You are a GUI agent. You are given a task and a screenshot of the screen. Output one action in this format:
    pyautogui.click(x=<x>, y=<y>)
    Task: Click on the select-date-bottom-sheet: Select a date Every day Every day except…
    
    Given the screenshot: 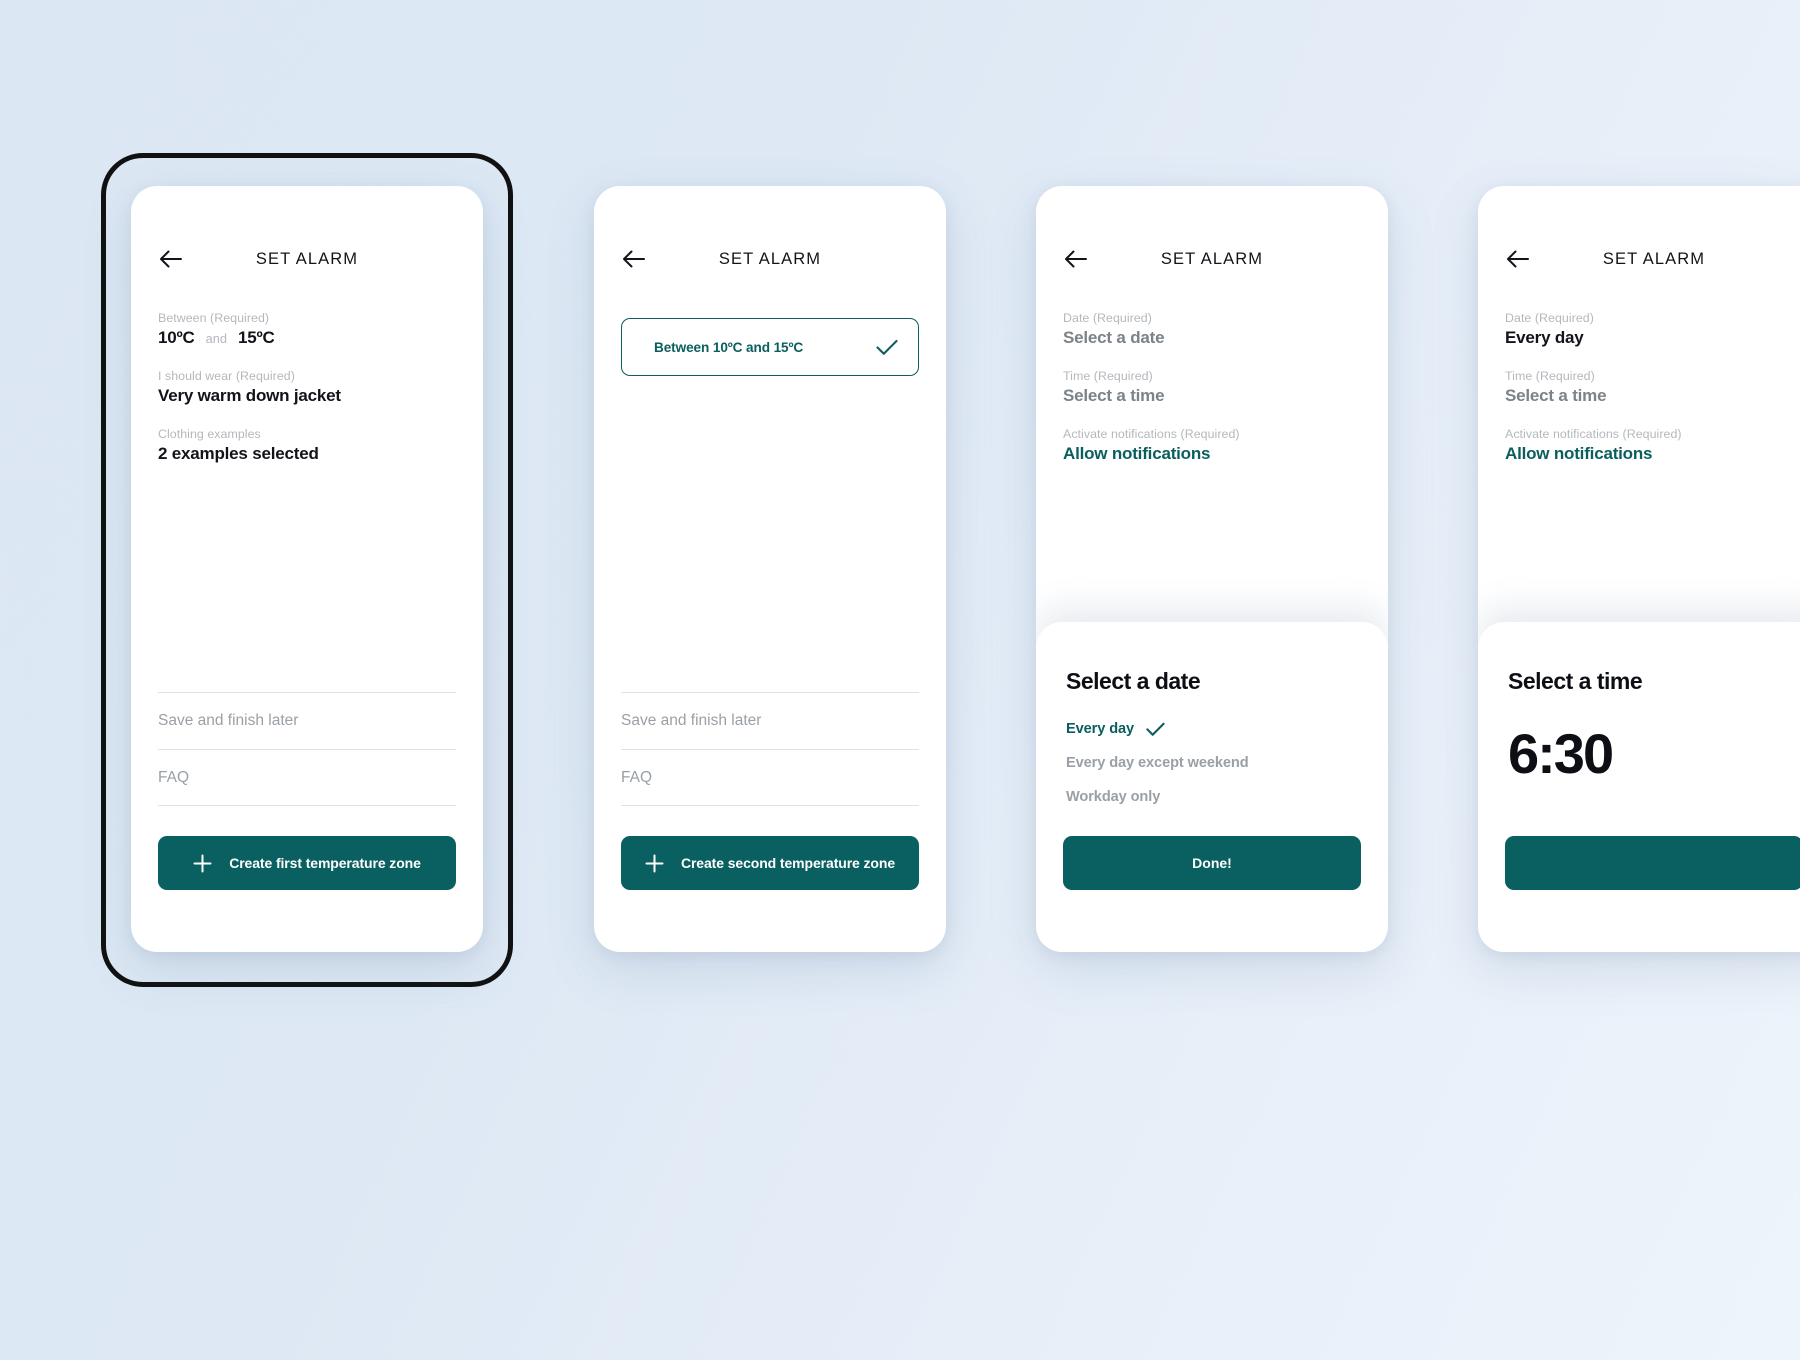 What is the action you would take?
    pyautogui.click(x=1212, y=787)
    